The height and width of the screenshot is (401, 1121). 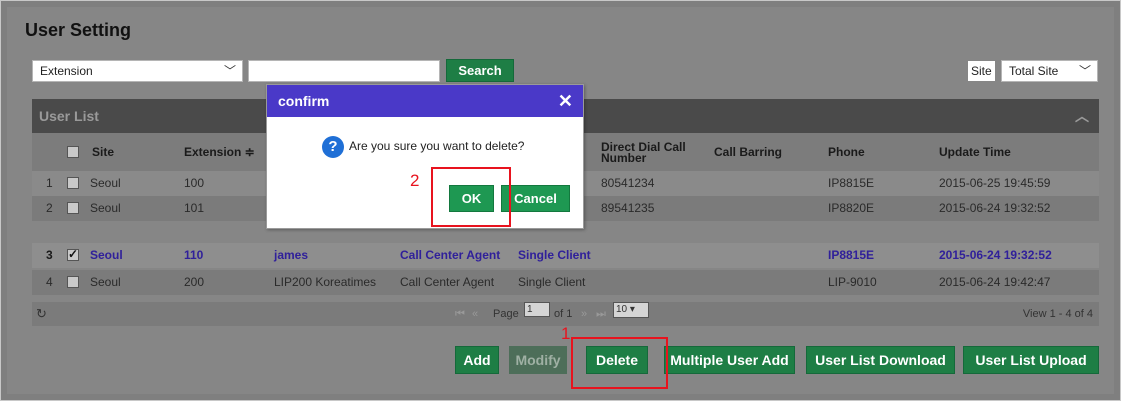 What do you see at coordinates (851, 208) in the screenshot?
I see `row-phone: IP8820E` at bounding box center [851, 208].